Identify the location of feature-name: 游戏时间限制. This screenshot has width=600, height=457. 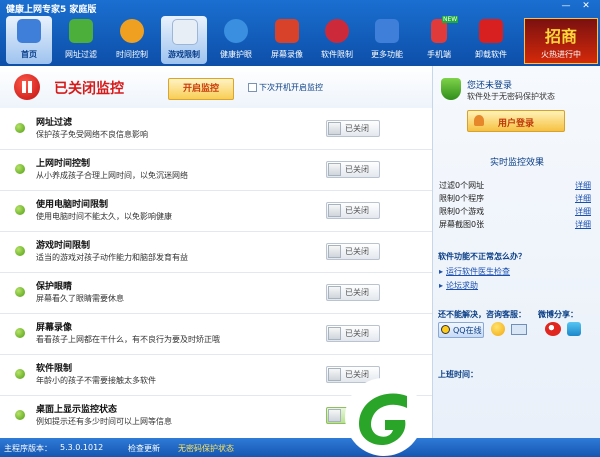
(63, 246).